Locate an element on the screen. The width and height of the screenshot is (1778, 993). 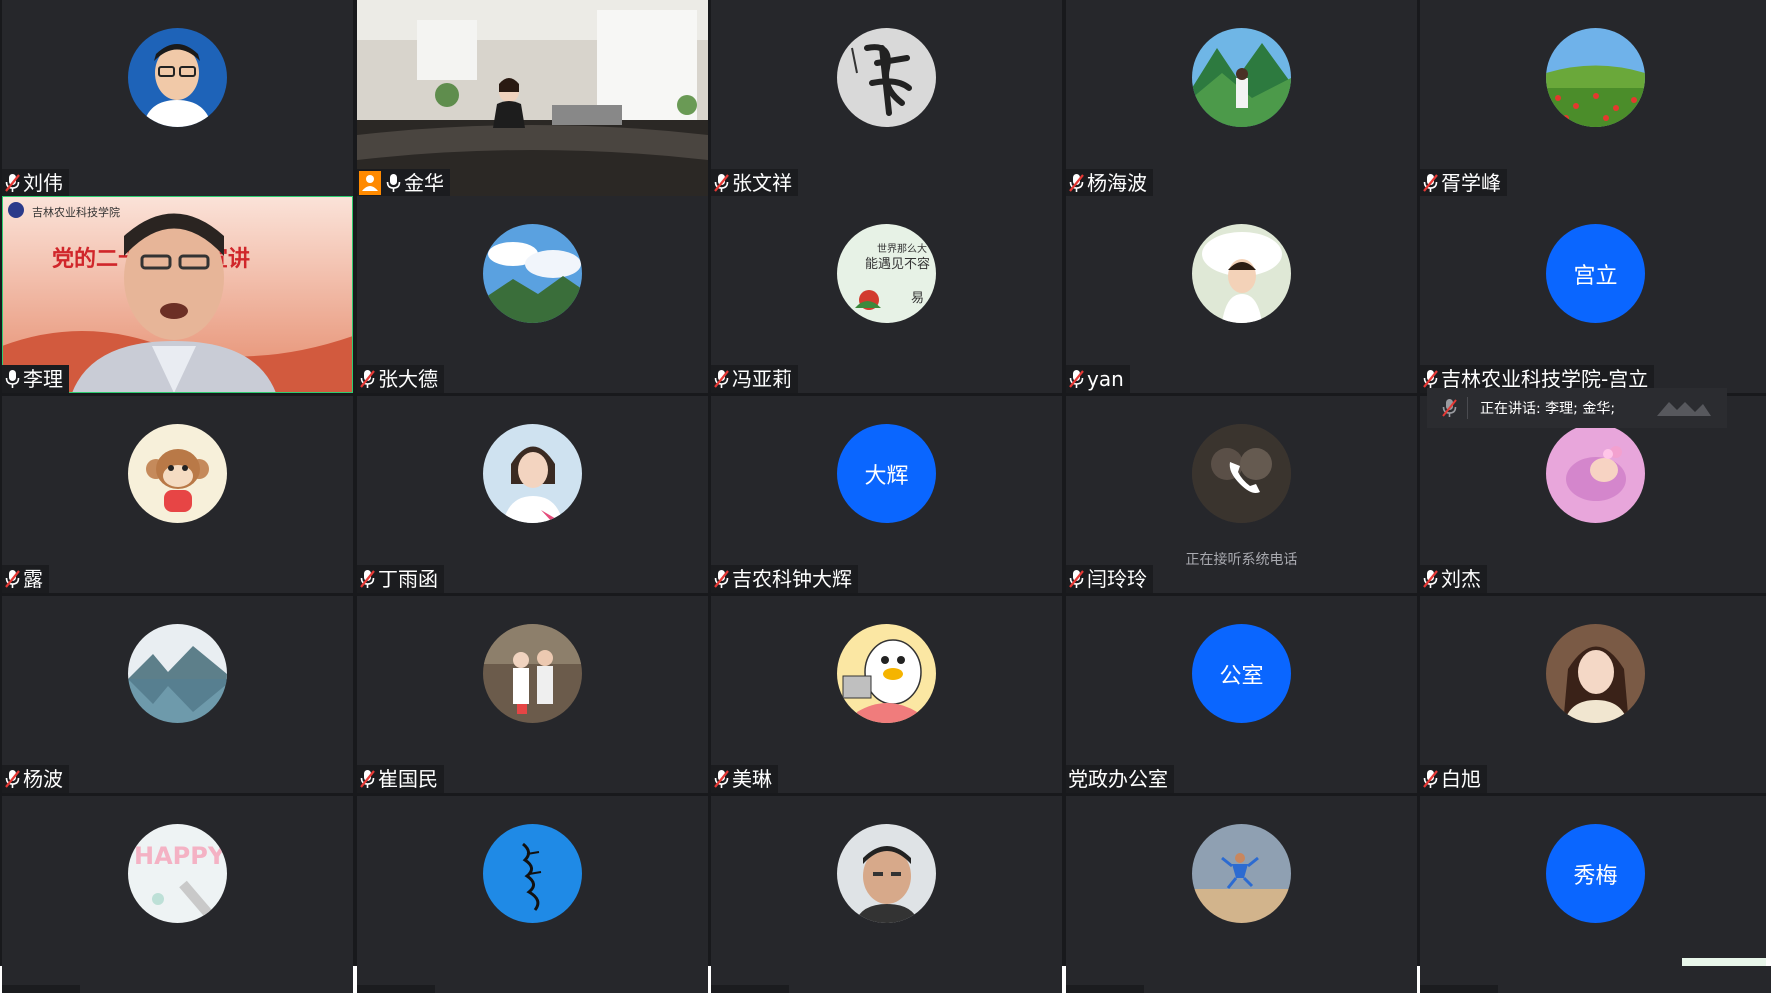
svg-text: 世界那么大 is located at coordinates (902, 248).